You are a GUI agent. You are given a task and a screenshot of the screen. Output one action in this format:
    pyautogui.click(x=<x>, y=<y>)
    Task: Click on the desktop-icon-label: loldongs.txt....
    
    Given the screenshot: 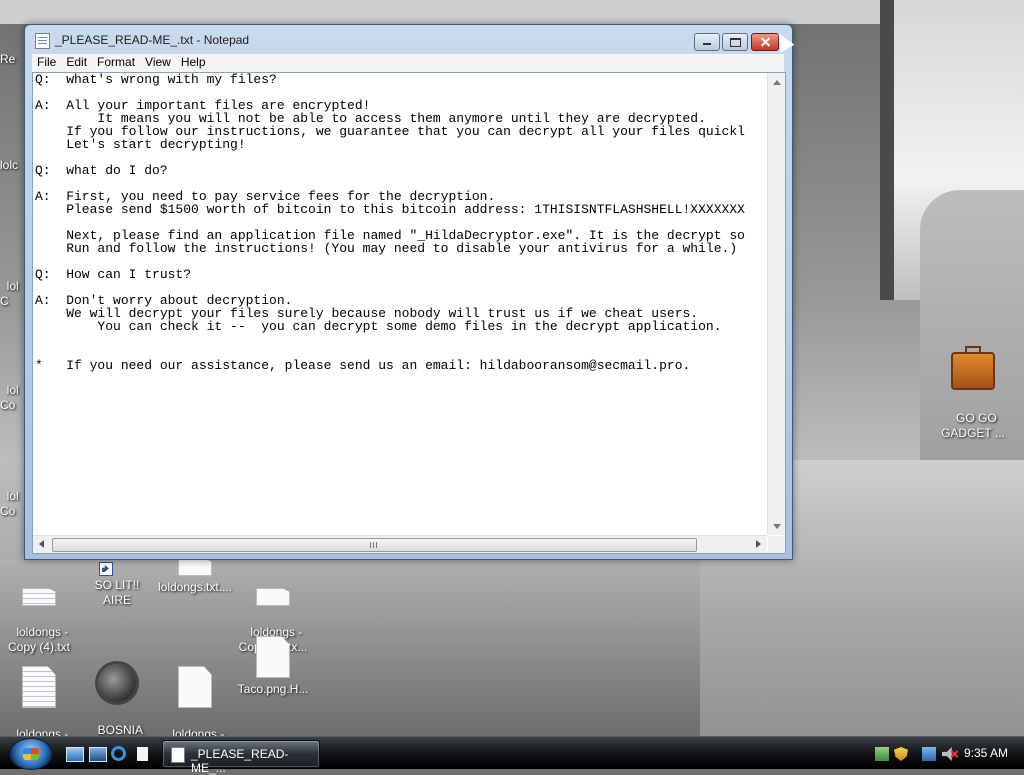 What is the action you would take?
    pyautogui.click(x=195, y=587)
    